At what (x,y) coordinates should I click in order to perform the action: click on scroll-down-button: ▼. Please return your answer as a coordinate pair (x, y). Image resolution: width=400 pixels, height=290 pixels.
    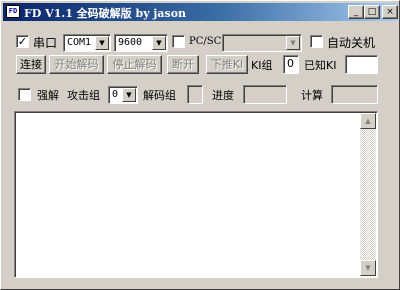
    Looking at the image, I should click on (368, 268).